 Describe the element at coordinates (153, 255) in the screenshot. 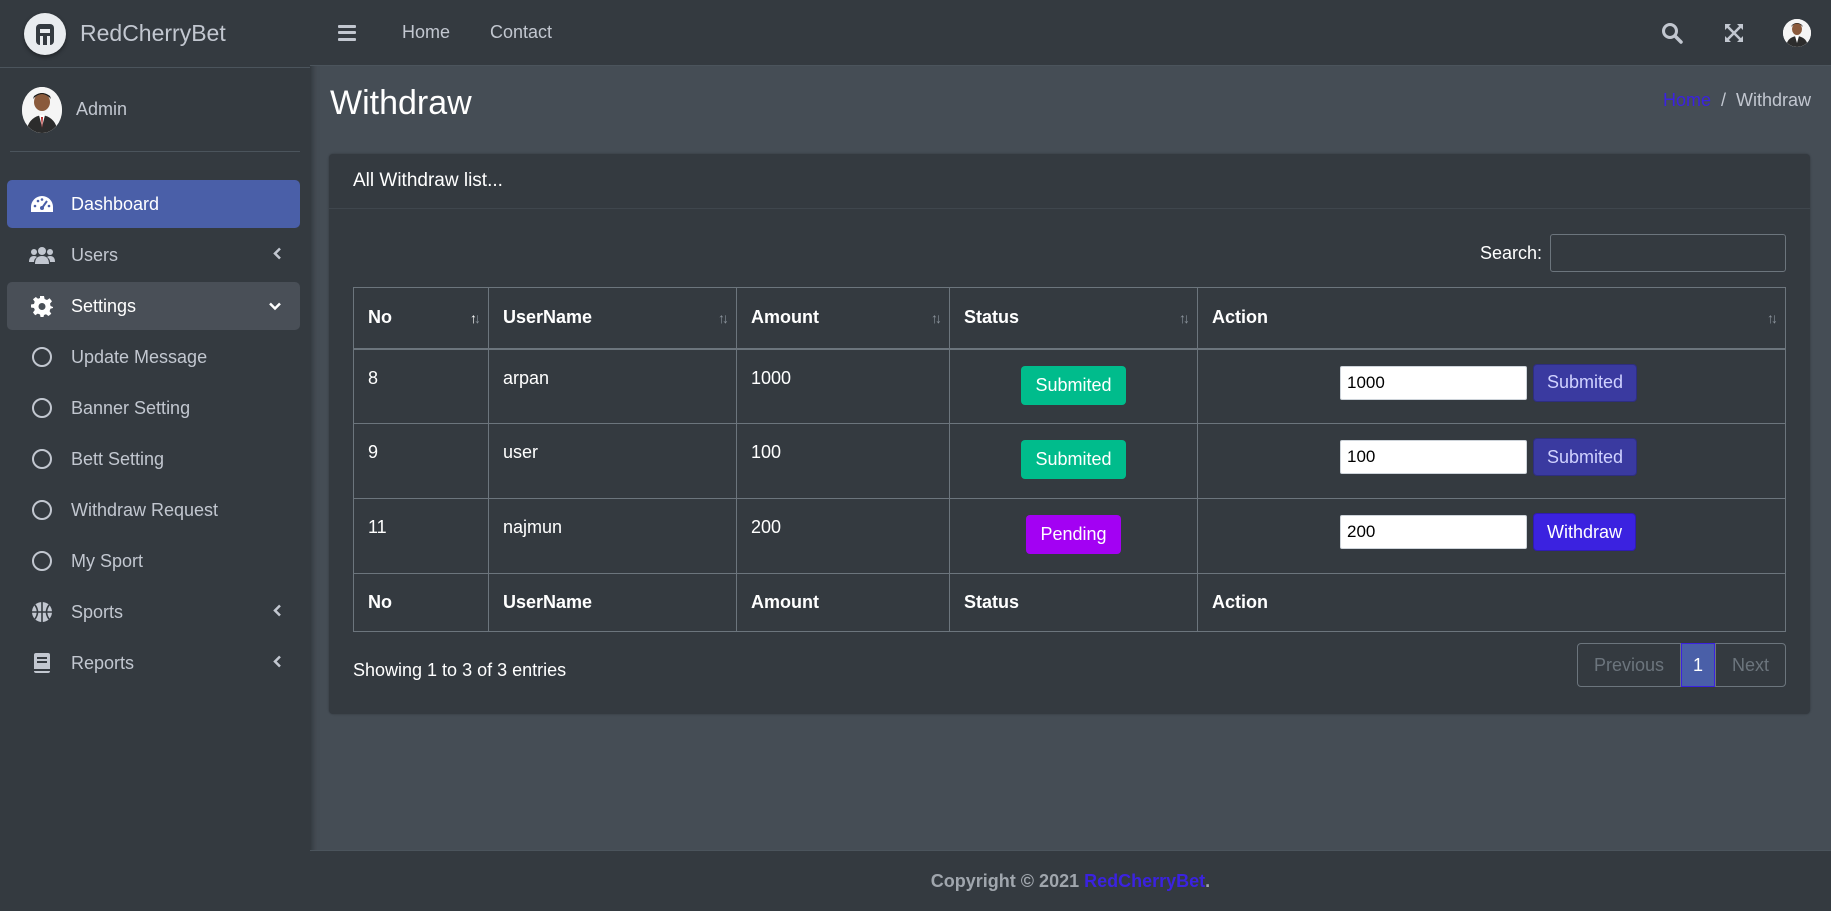

I see `sidebar-item-users: Users` at that location.